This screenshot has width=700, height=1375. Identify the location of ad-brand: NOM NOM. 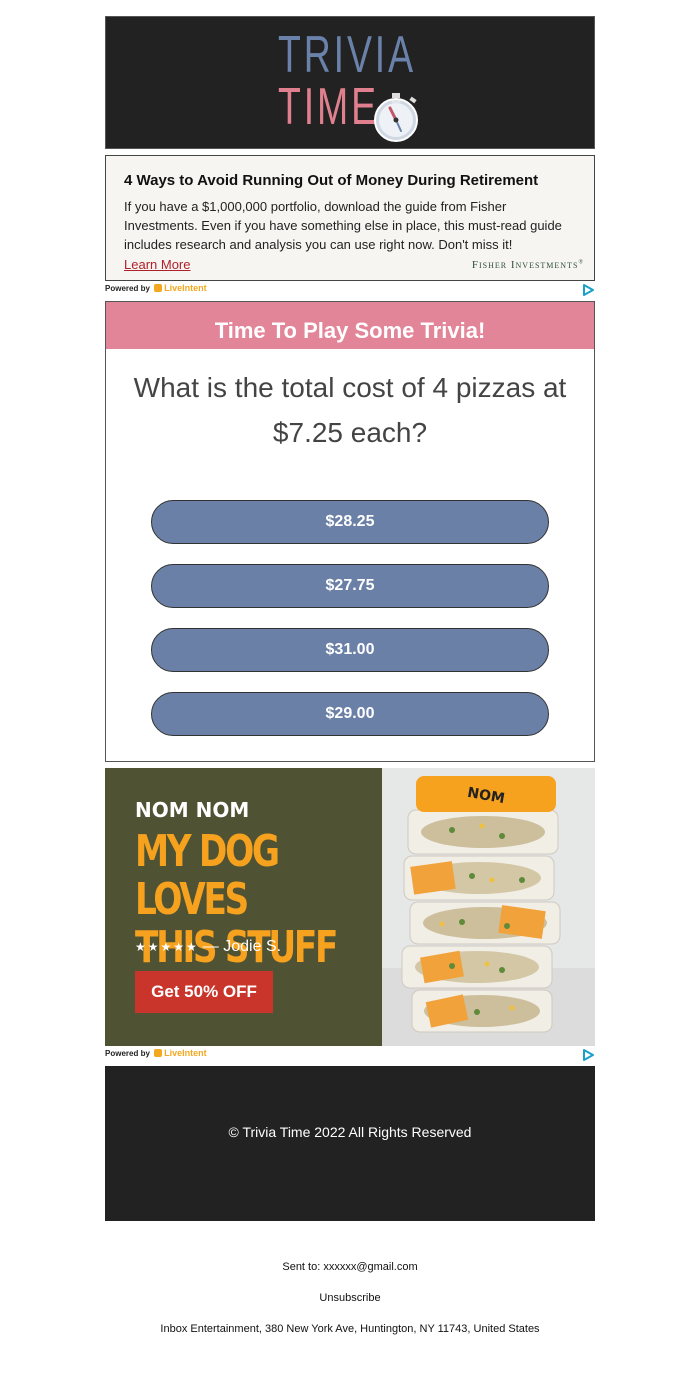
(192, 810).